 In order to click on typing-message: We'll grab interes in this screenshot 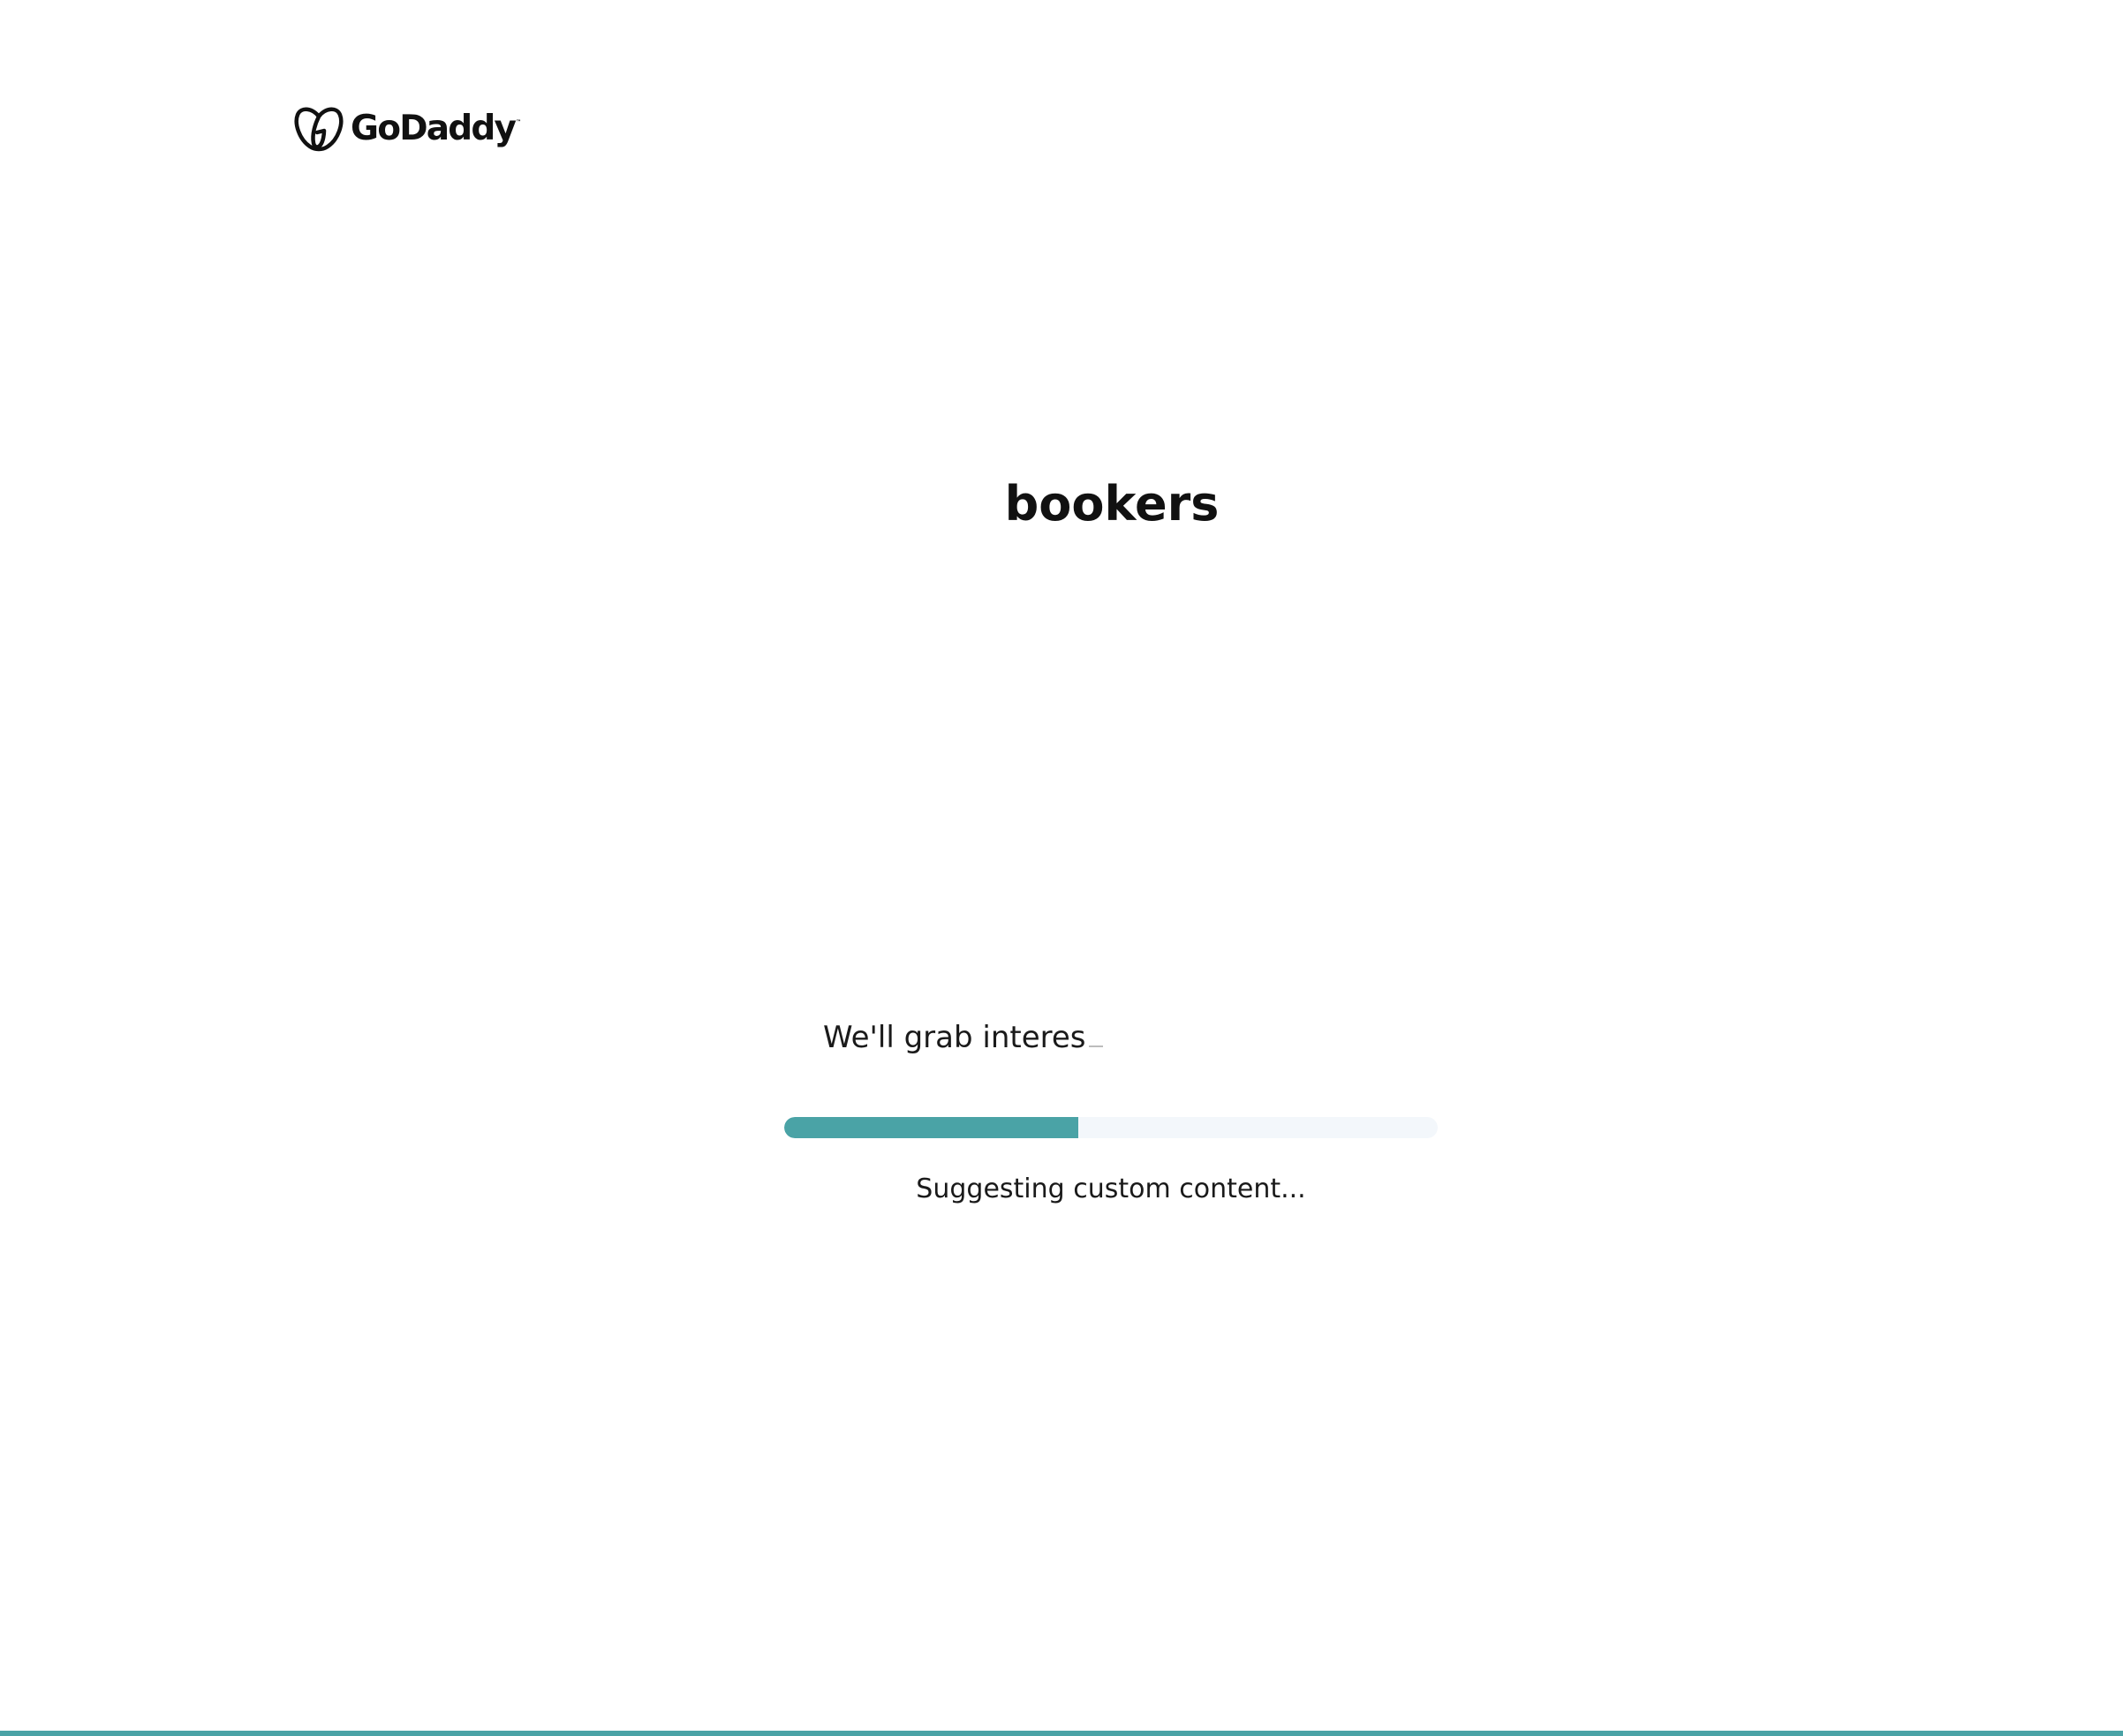, I will do `click(963, 1037)`.